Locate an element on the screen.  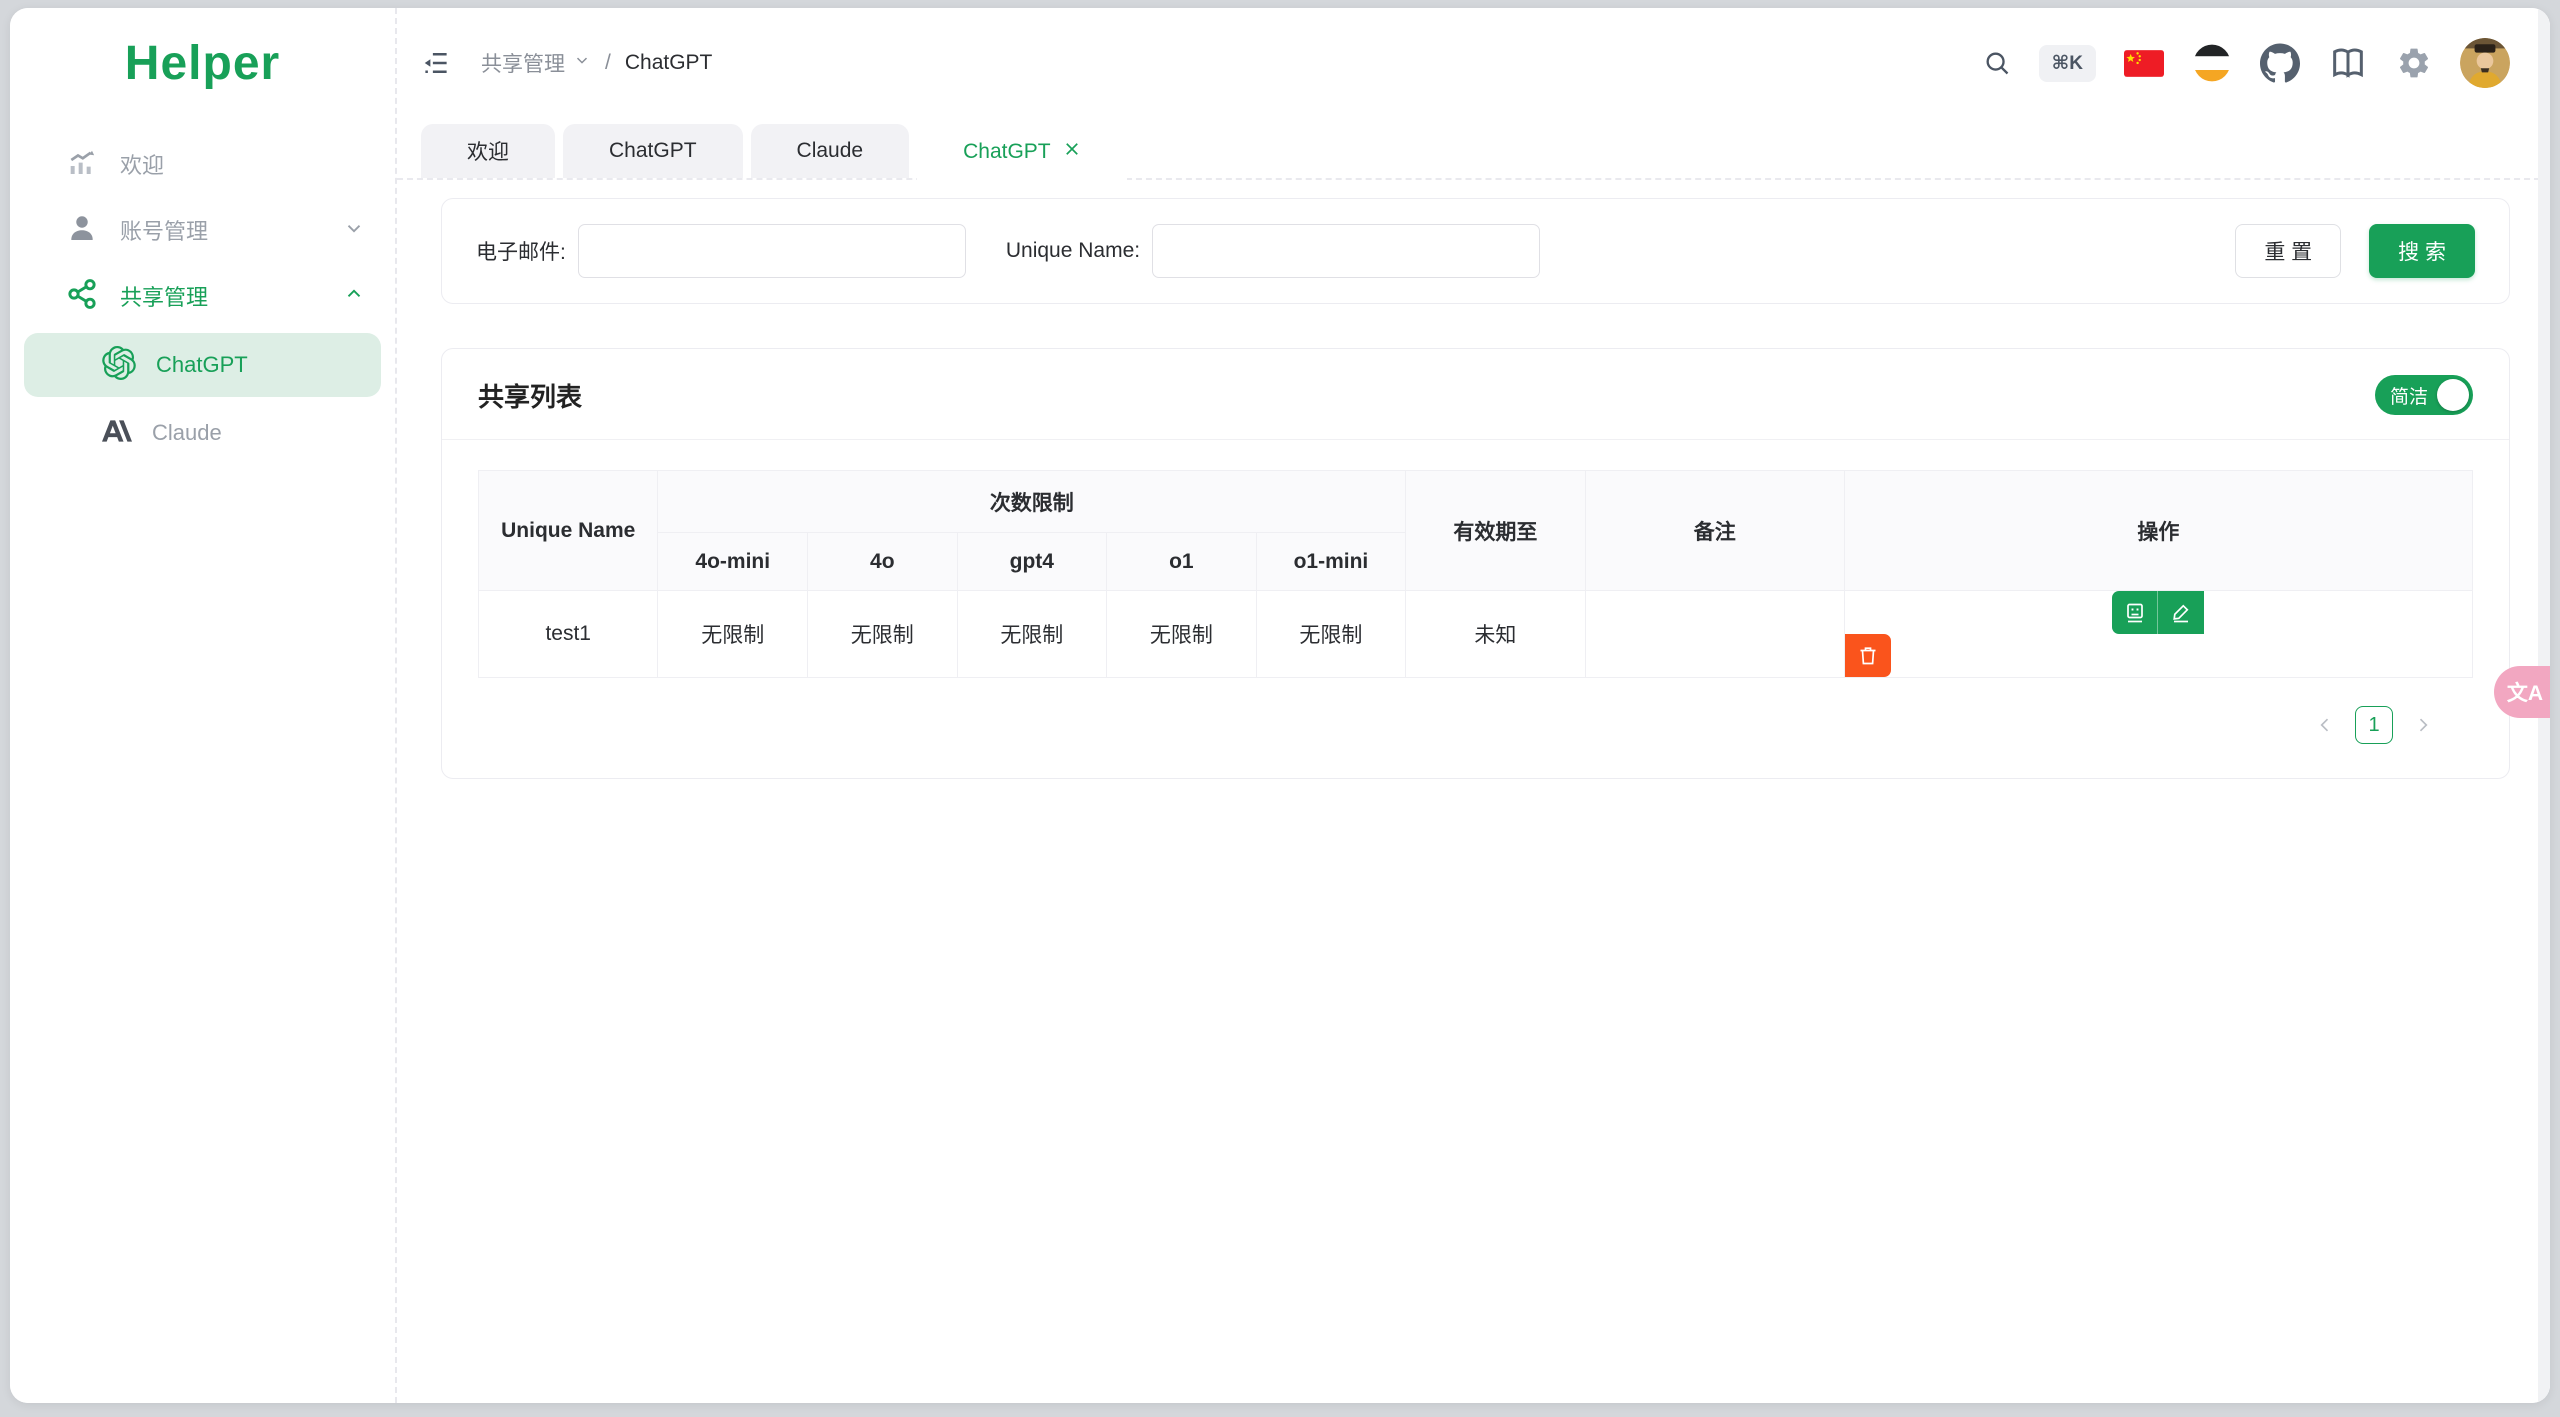
table-row: test1 无限制 无限制 无限制 无限制 无限制 未知 is located at coordinates (1475, 634).